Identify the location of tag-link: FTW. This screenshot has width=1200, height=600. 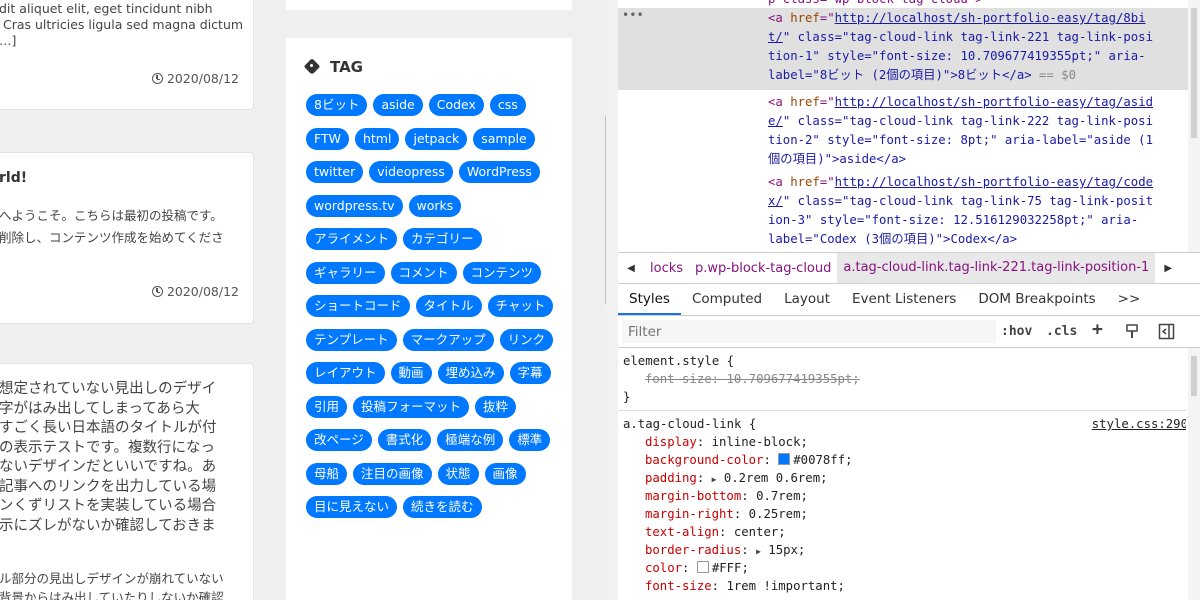
(327, 138).